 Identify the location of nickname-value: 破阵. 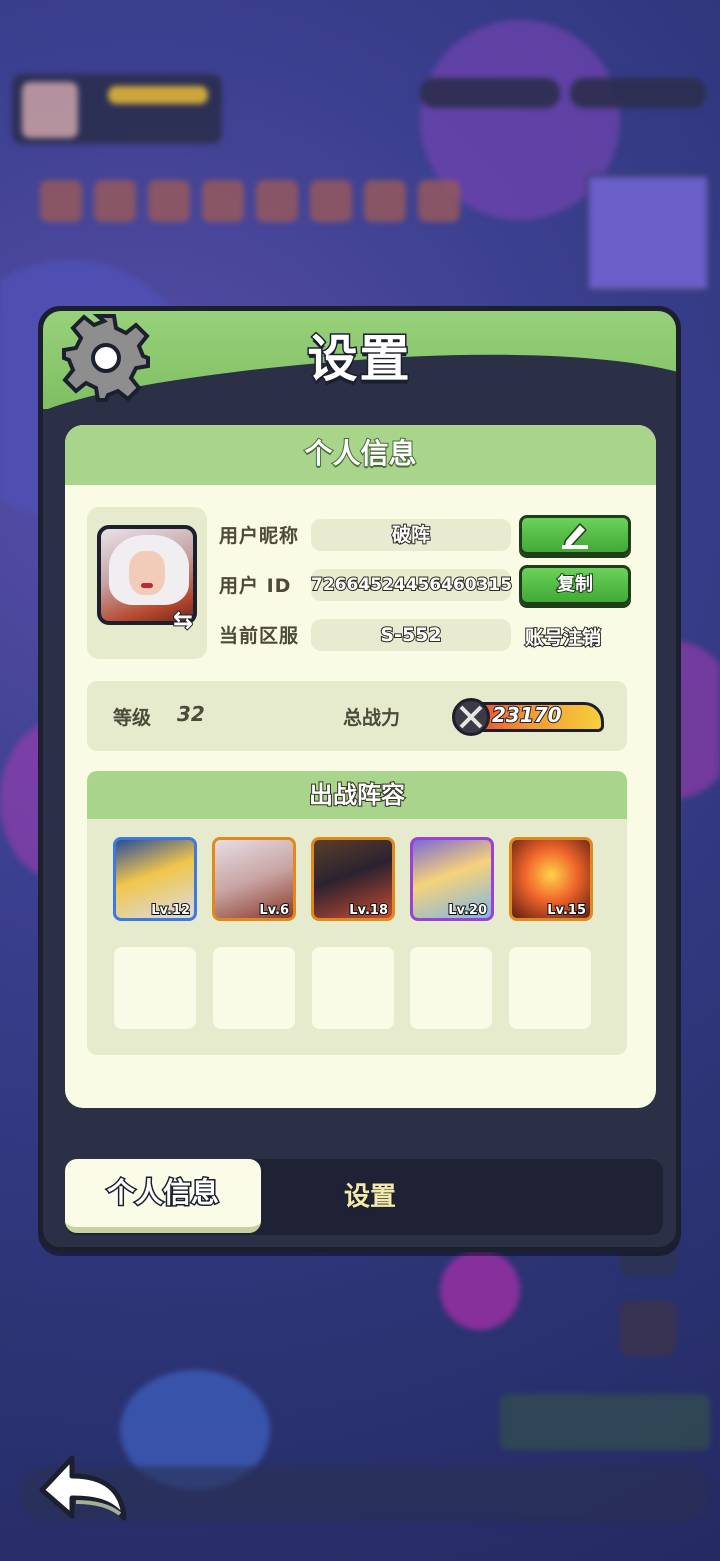
(411, 535).